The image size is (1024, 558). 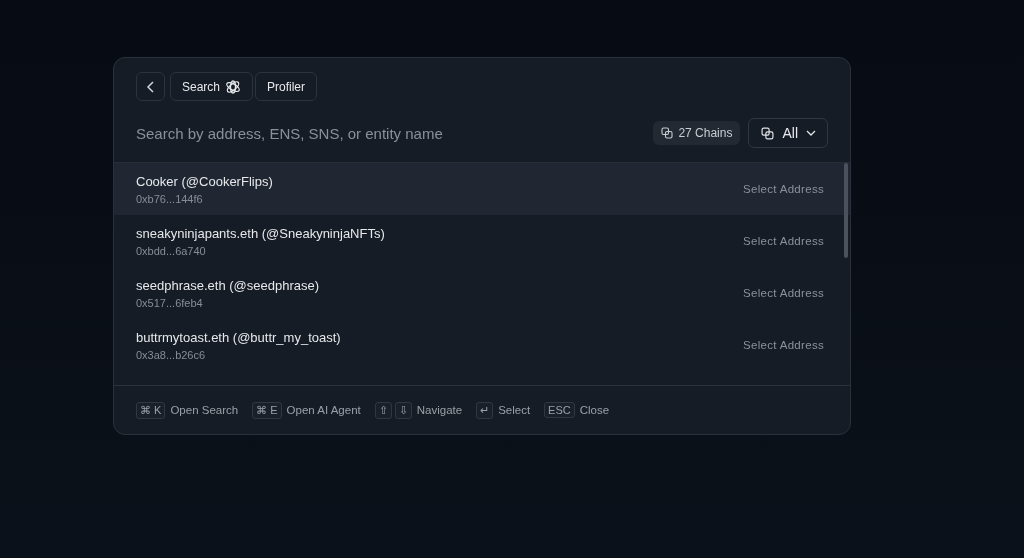 I want to click on shortcut-label: Navigate, so click(x=439, y=410).